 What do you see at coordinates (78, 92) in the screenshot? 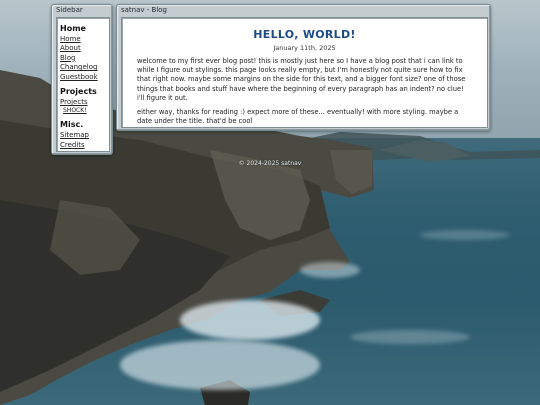
I see `sidebar-heading-projects: Projects` at bounding box center [78, 92].